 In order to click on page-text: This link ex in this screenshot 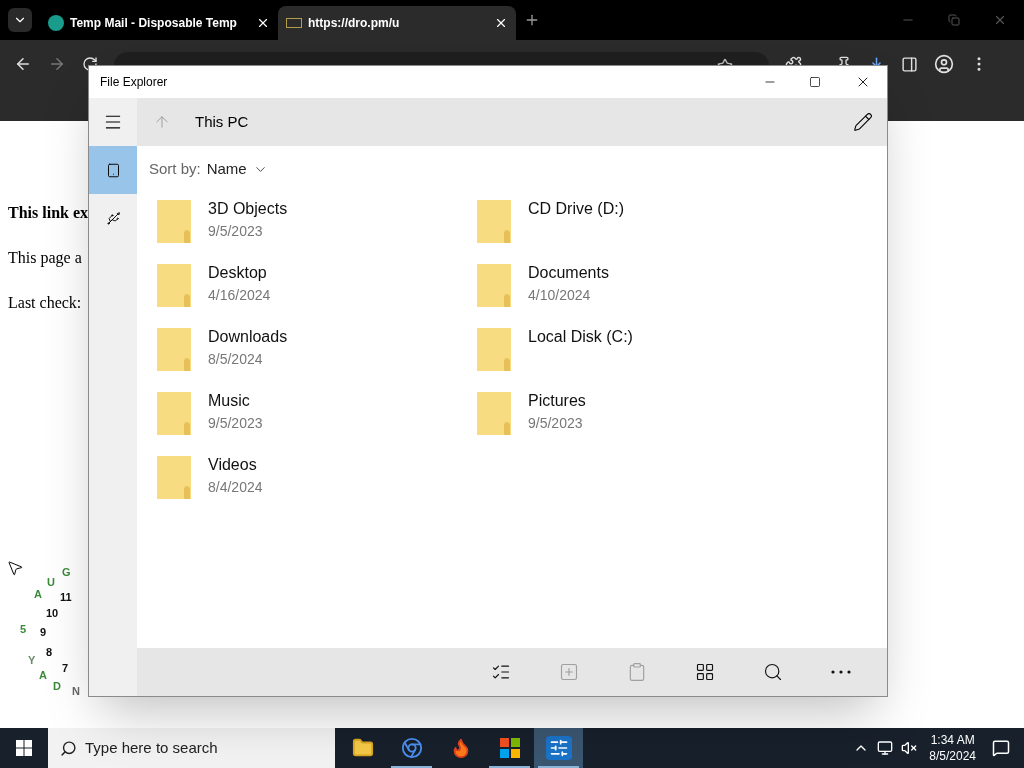, I will do `click(48, 213)`.